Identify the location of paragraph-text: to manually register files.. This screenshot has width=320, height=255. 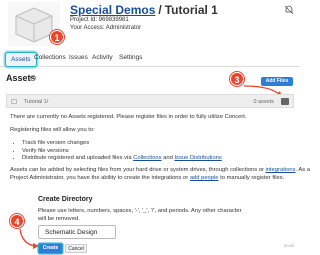
(251, 178).